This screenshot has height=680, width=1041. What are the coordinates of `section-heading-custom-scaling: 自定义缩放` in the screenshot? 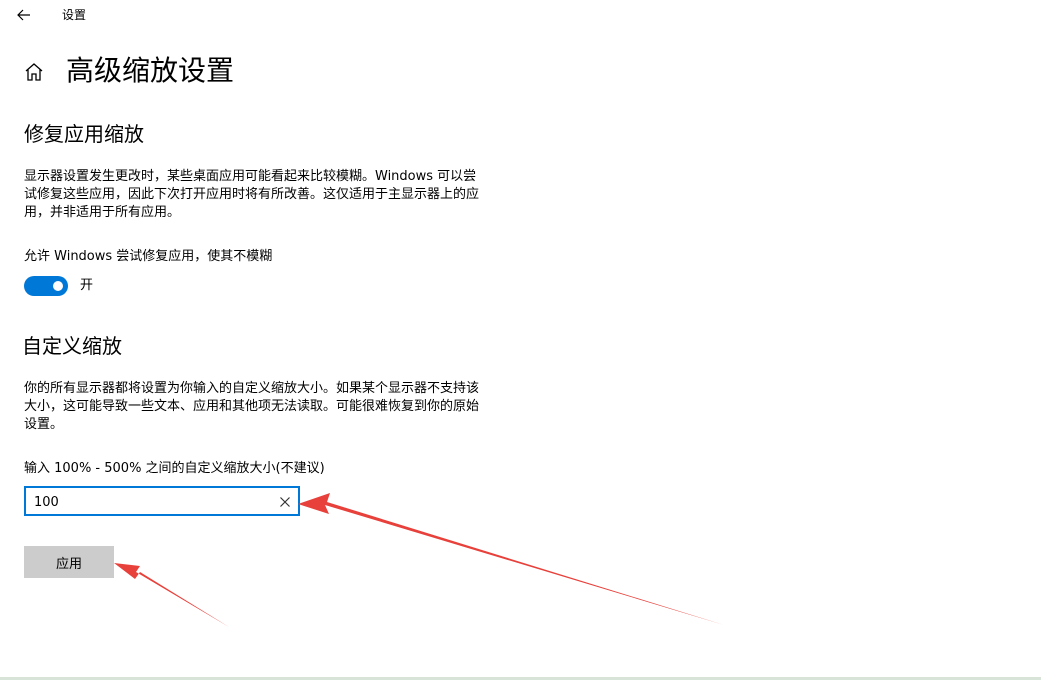 It's located at (72, 346).